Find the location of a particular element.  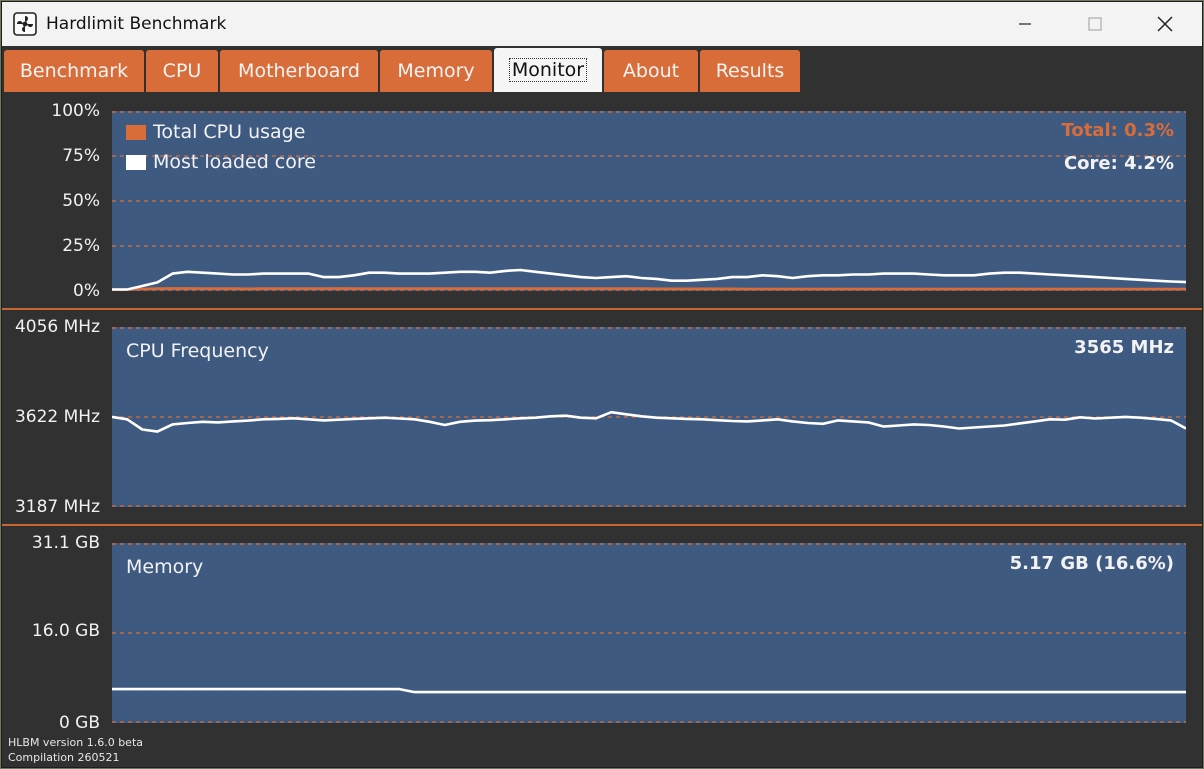

tab-about: About is located at coordinates (651, 71).